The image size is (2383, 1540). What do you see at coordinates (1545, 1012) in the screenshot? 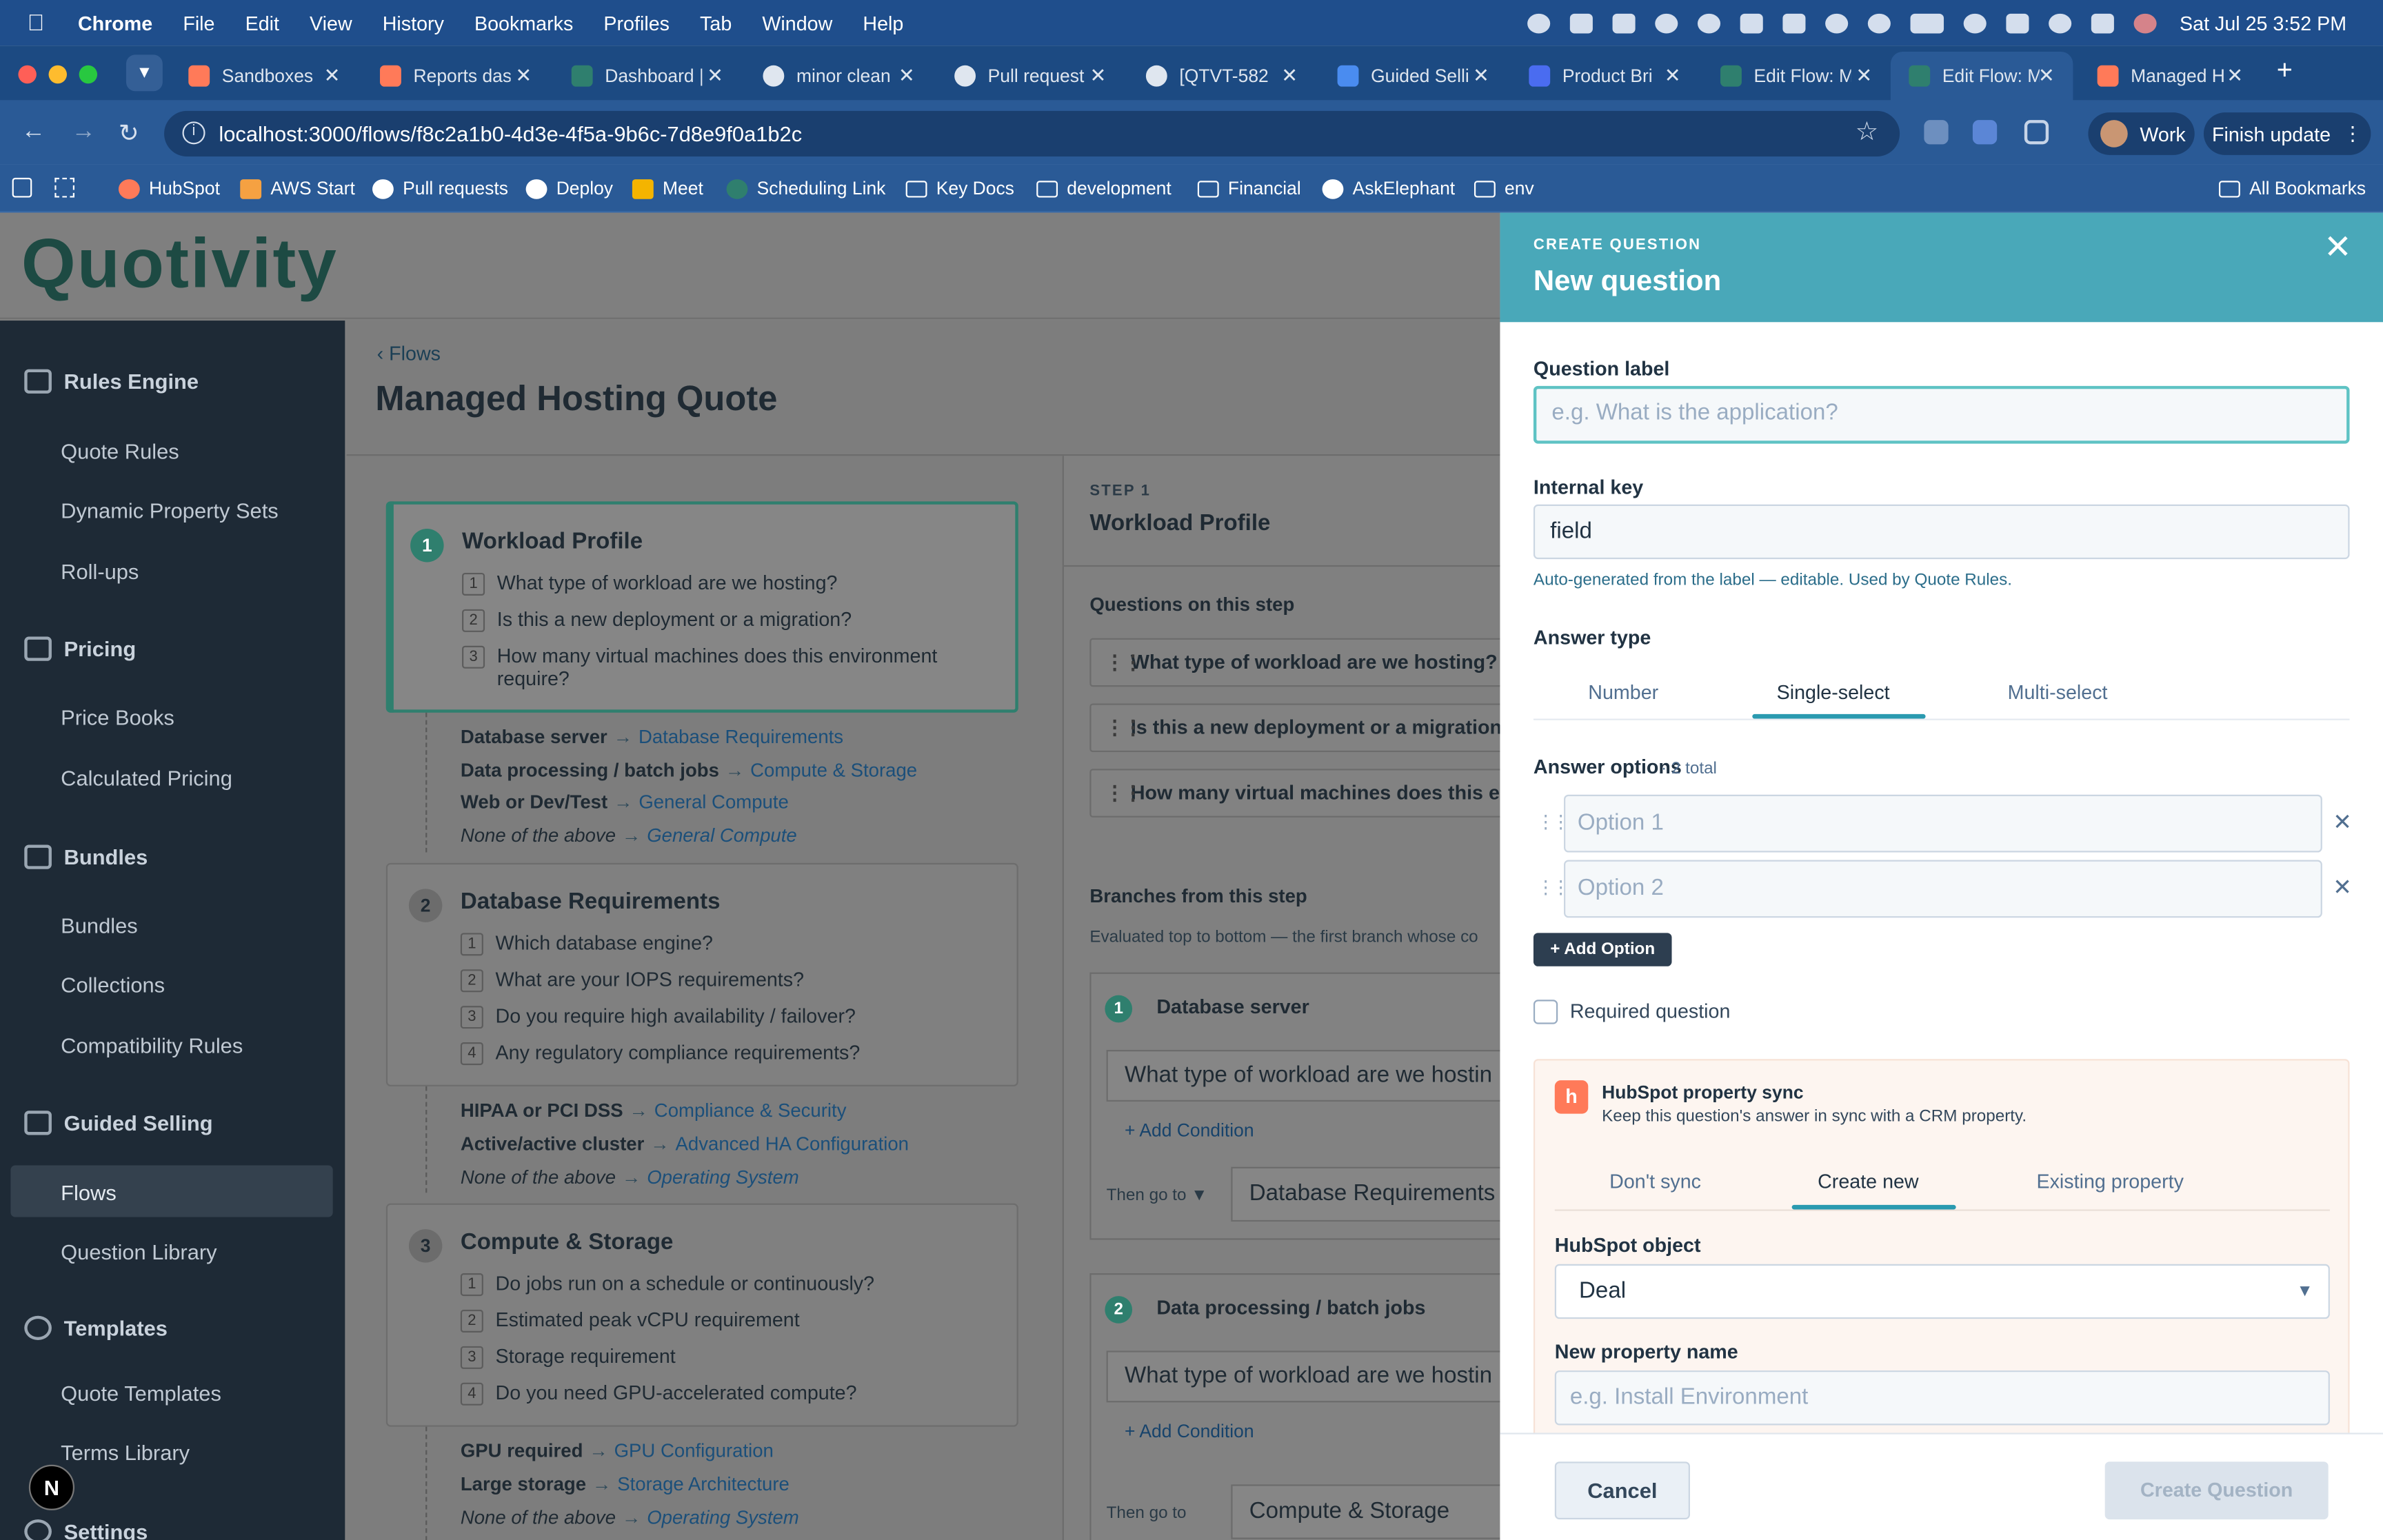
I see `required-checkbox` at bounding box center [1545, 1012].